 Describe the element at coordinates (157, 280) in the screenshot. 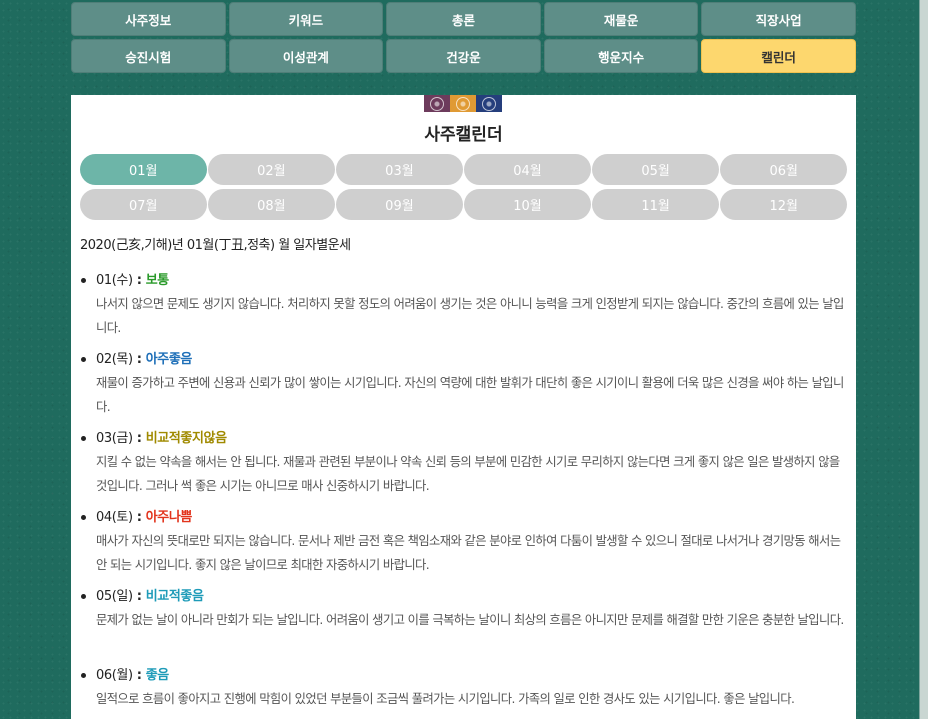

I see `day-rating: 보통` at that location.